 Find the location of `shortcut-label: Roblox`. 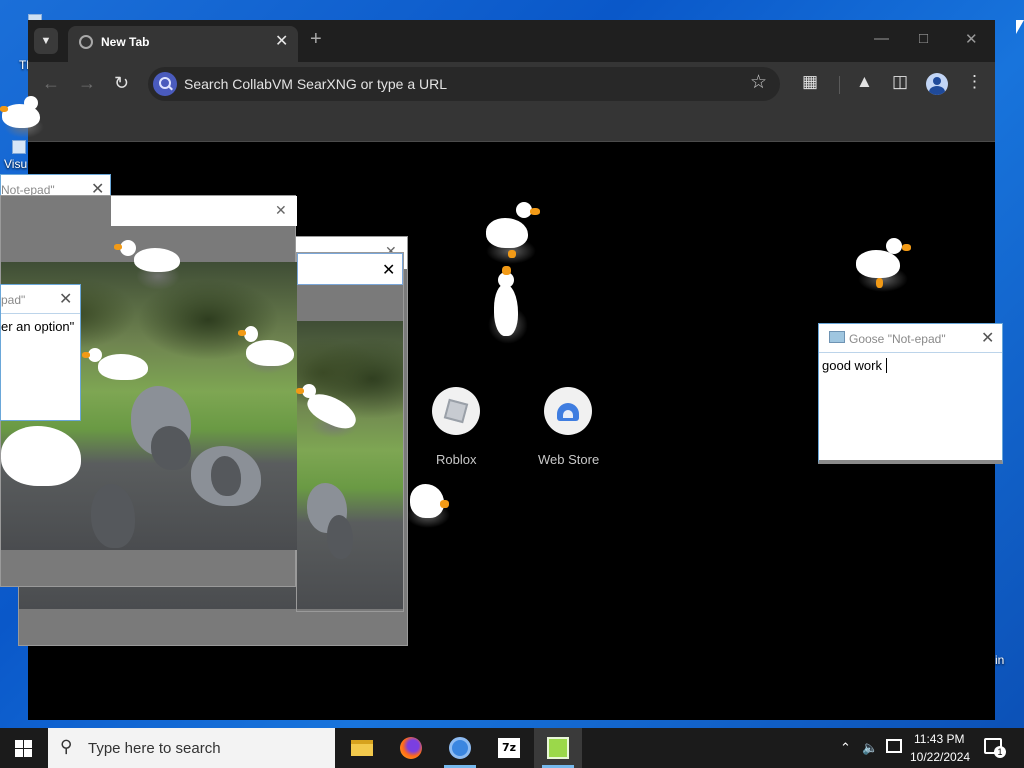

shortcut-label: Roblox is located at coordinates (456, 459).